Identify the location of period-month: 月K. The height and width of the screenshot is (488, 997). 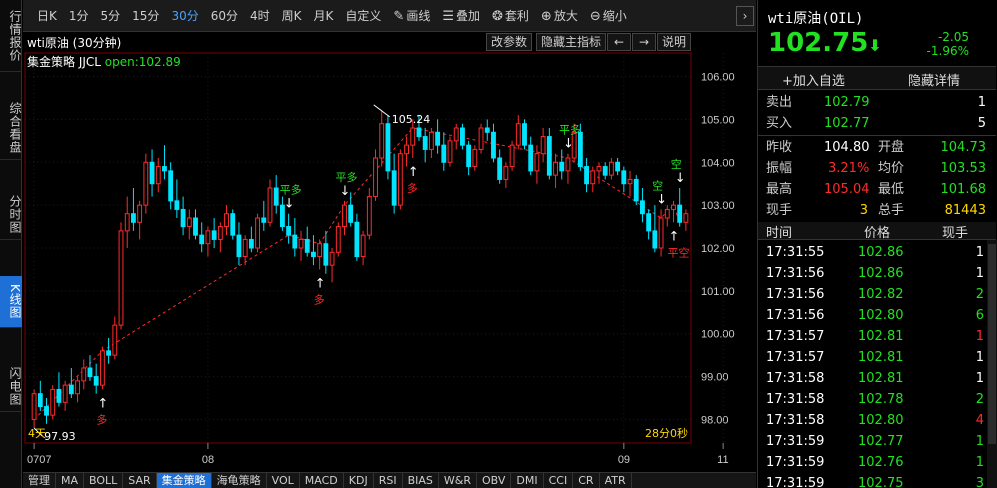
(324, 16).